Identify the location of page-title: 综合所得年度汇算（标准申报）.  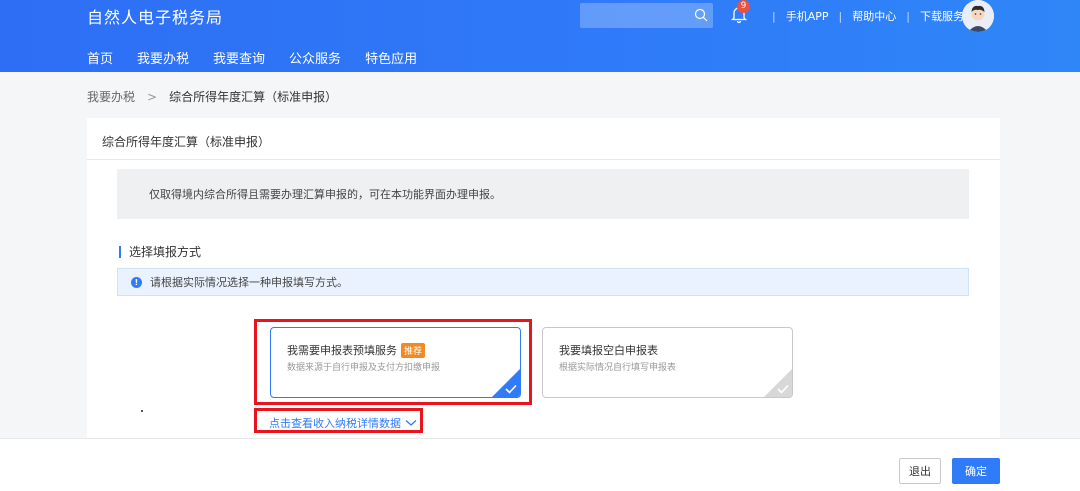
(186, 142).